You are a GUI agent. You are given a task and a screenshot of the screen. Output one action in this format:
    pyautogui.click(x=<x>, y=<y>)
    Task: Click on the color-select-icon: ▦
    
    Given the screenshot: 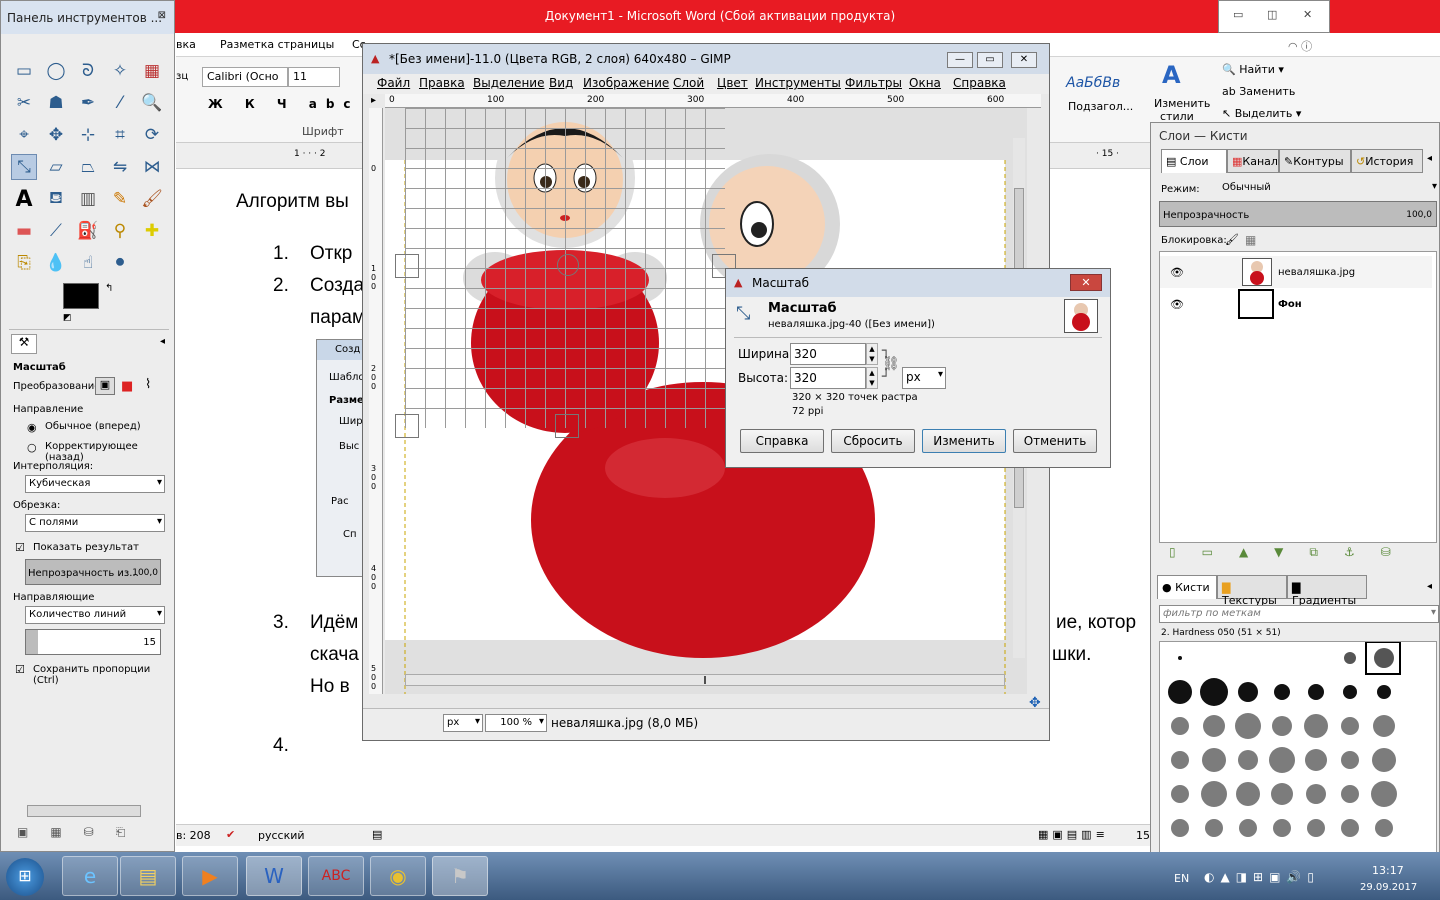 What is the action you would take?
    pyautogui.click(x=152, y=71)
    